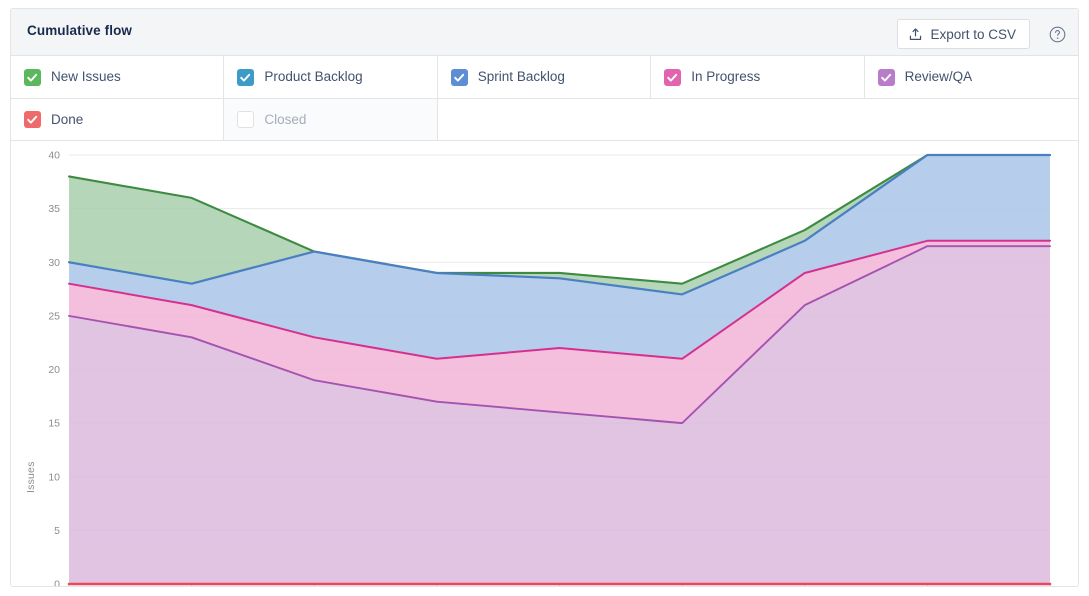 This screenshot has width=1089, height=596. I want to click on card-header: Cumulative flow Export to CSV, so click(544, 32).